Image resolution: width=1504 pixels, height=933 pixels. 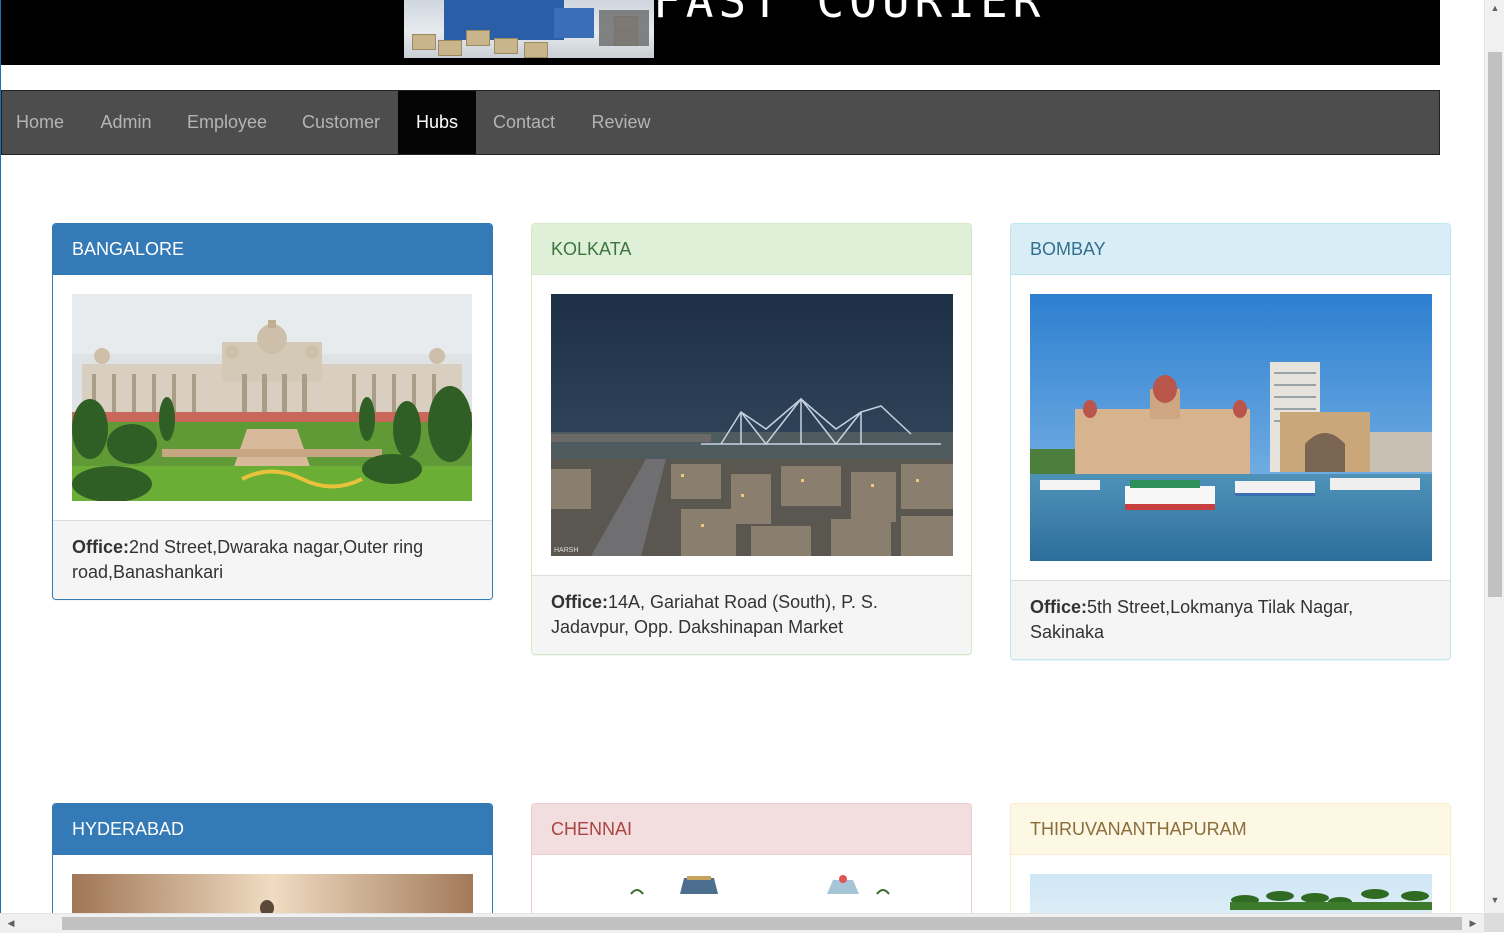 What do you see at coordinates (1494, 8) in the screenshot?
I see `scroll-up-arrow-icon: ▲` at bounding box center [1494, 8].